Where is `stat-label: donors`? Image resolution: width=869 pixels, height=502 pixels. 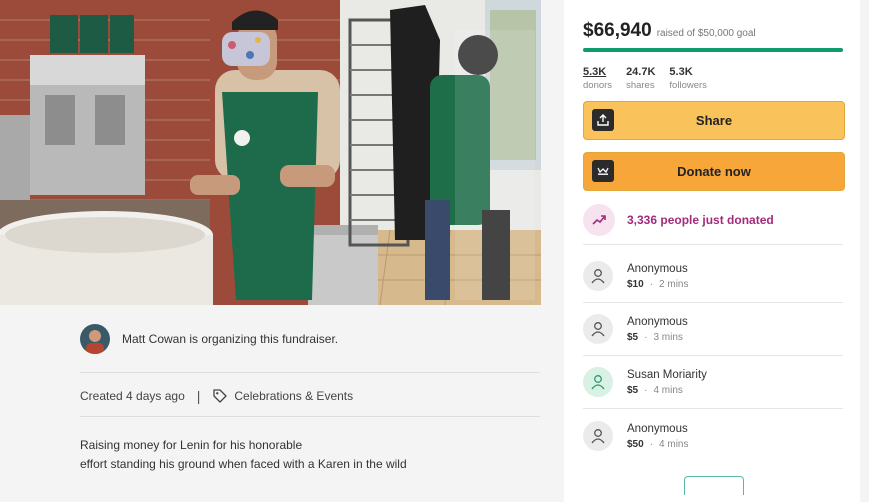 stat-label: donors is located at coordinates (598, 85).